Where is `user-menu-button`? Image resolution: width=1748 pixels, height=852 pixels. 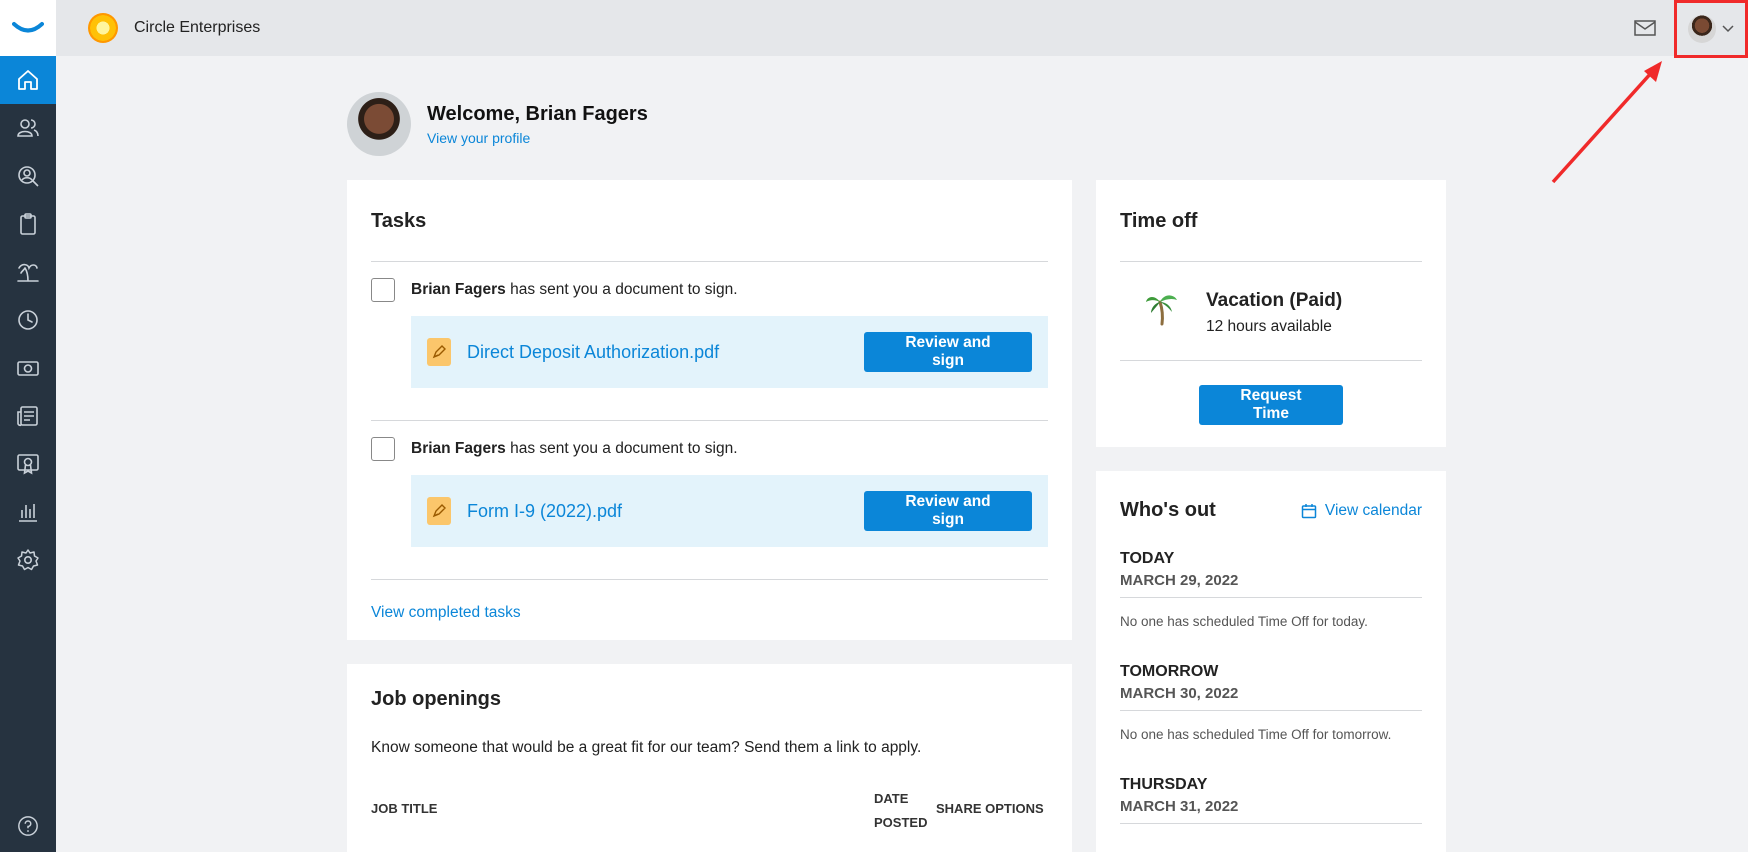 user-menu-button is located at coordinates (1711, 29).